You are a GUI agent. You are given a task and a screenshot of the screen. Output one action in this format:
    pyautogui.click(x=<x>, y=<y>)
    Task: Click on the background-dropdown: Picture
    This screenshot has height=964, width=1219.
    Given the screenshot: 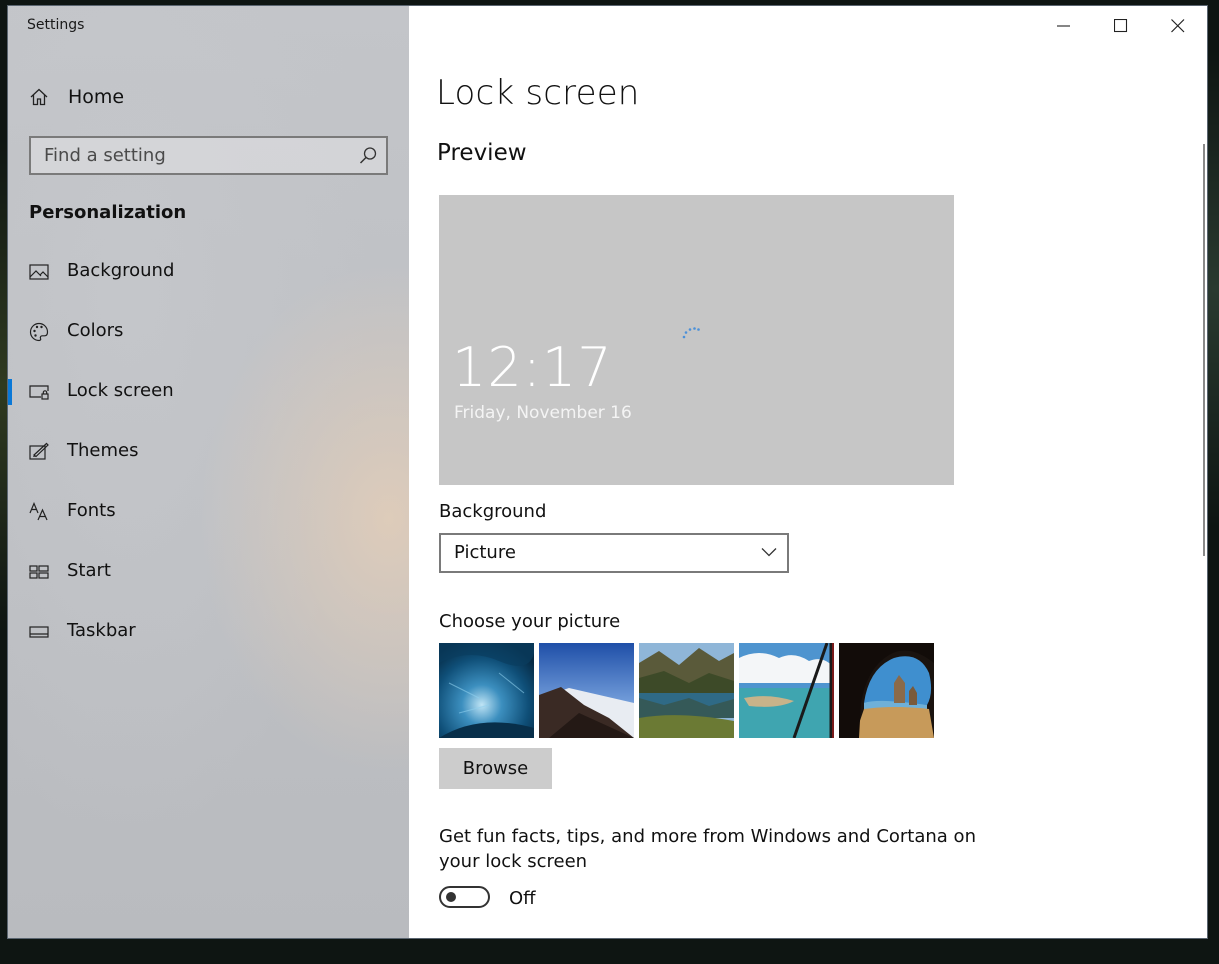 What is the action you would take?
    pyautogui.click(x=614, y=553)
    